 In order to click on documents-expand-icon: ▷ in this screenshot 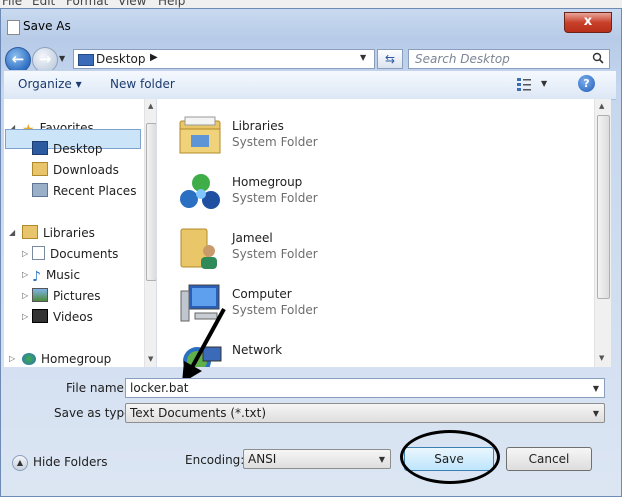, I will do `click(25, 253)`.